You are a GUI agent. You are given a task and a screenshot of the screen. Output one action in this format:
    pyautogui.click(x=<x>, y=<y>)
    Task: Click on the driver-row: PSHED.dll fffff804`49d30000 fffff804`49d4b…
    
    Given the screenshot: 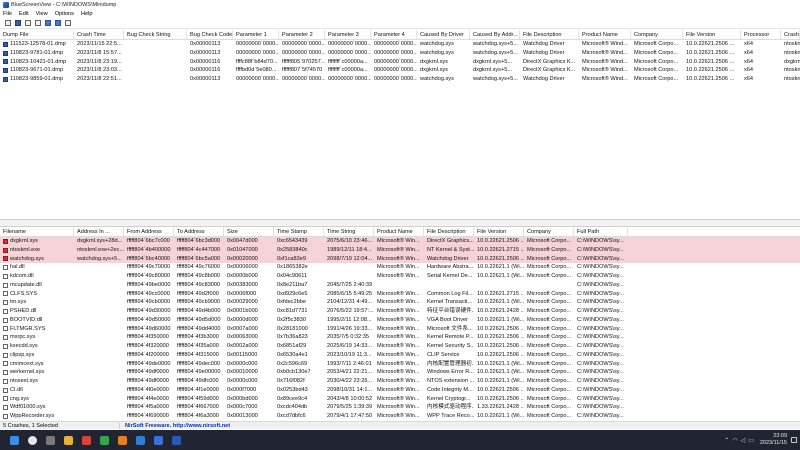 What is the action you would take?
    pyautogui.click(x=400, y=311)
    